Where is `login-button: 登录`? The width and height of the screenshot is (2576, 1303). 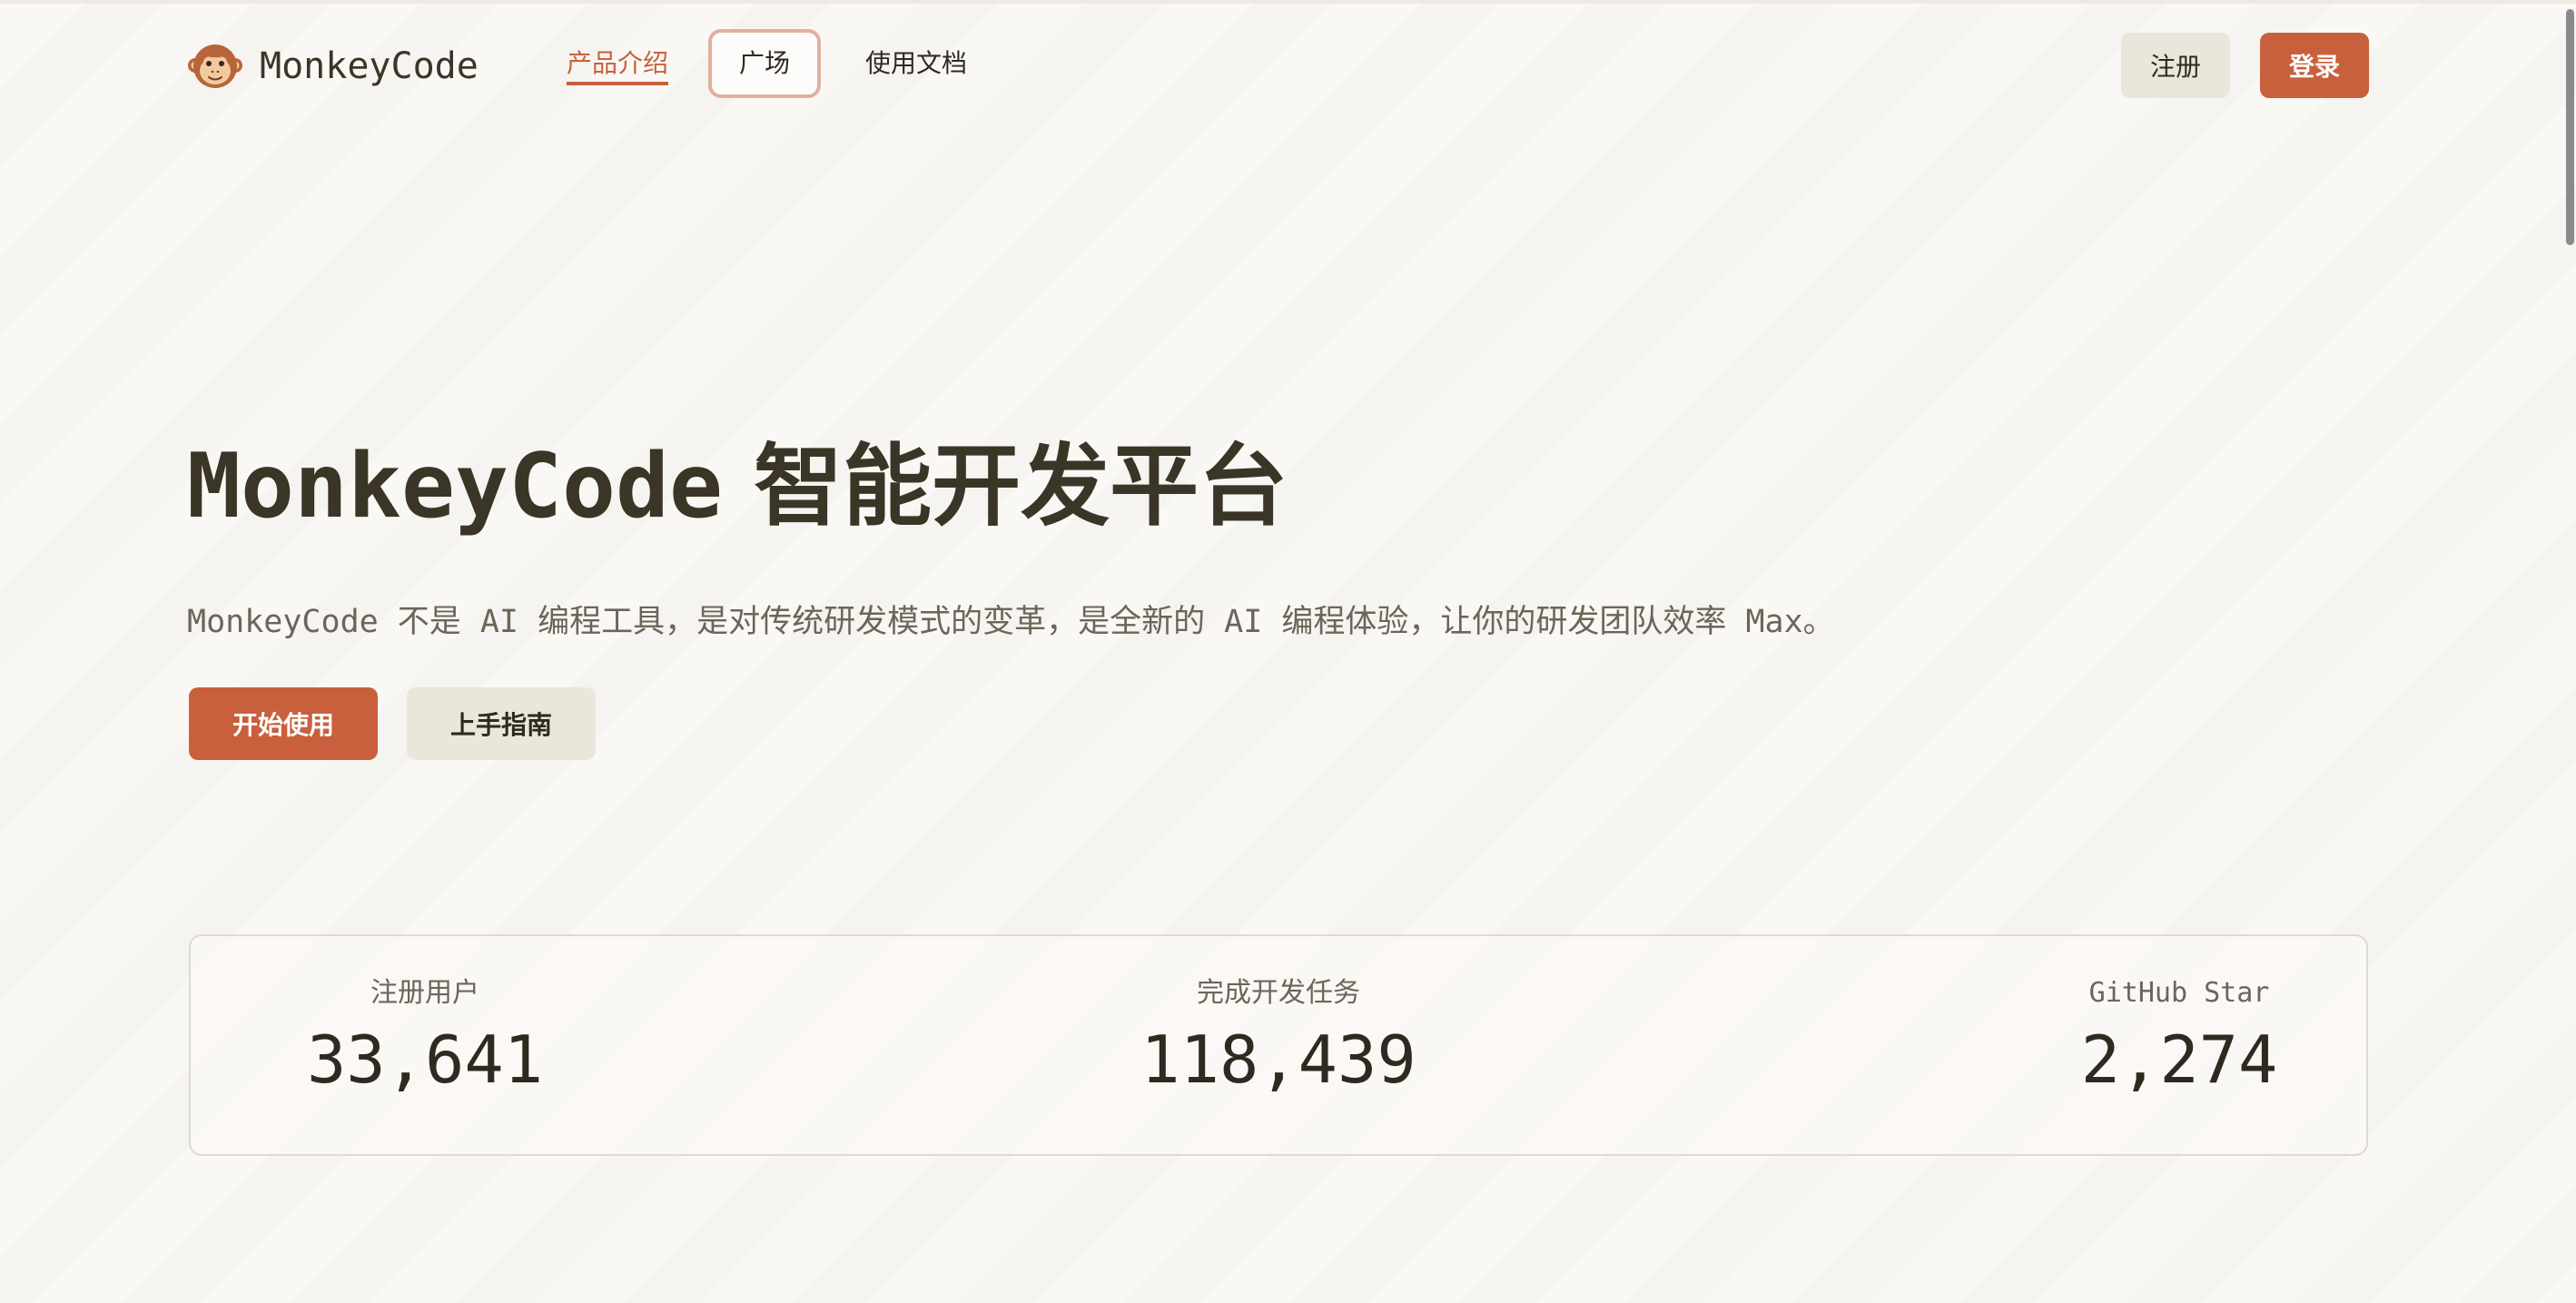
login-button: 登录 is located at coordinates (2314, 65).